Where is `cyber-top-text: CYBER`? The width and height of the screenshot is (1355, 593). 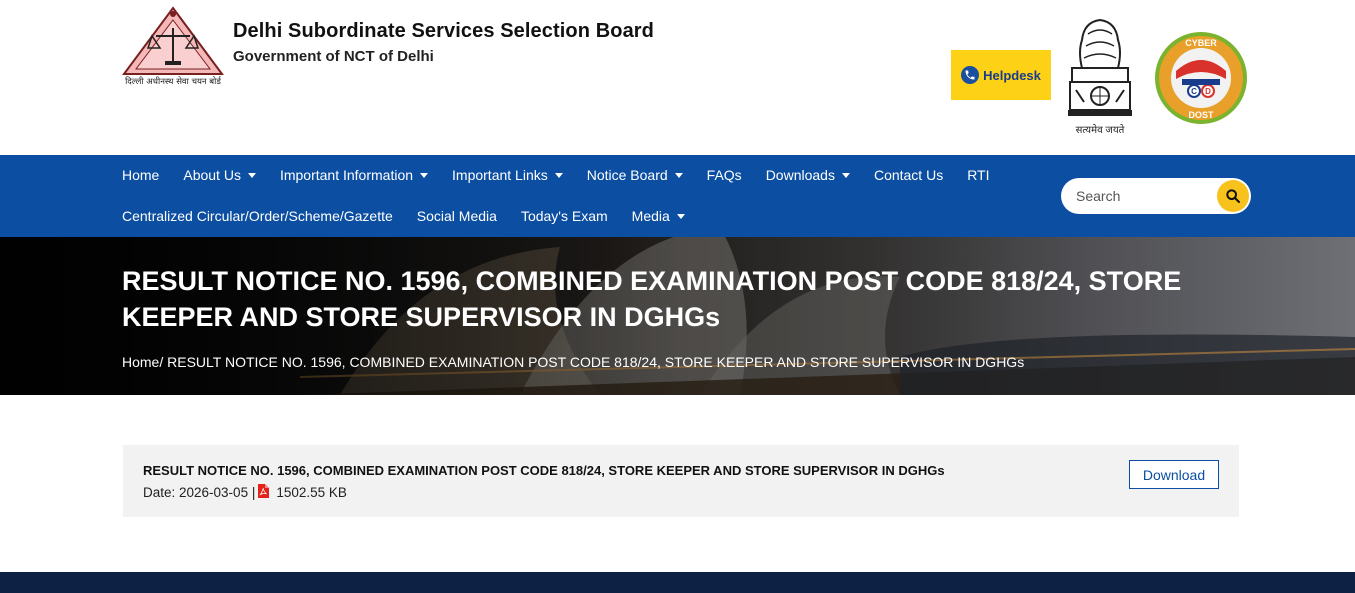 cyber-top-text: CYBER is located at coordinates (1201, 43).